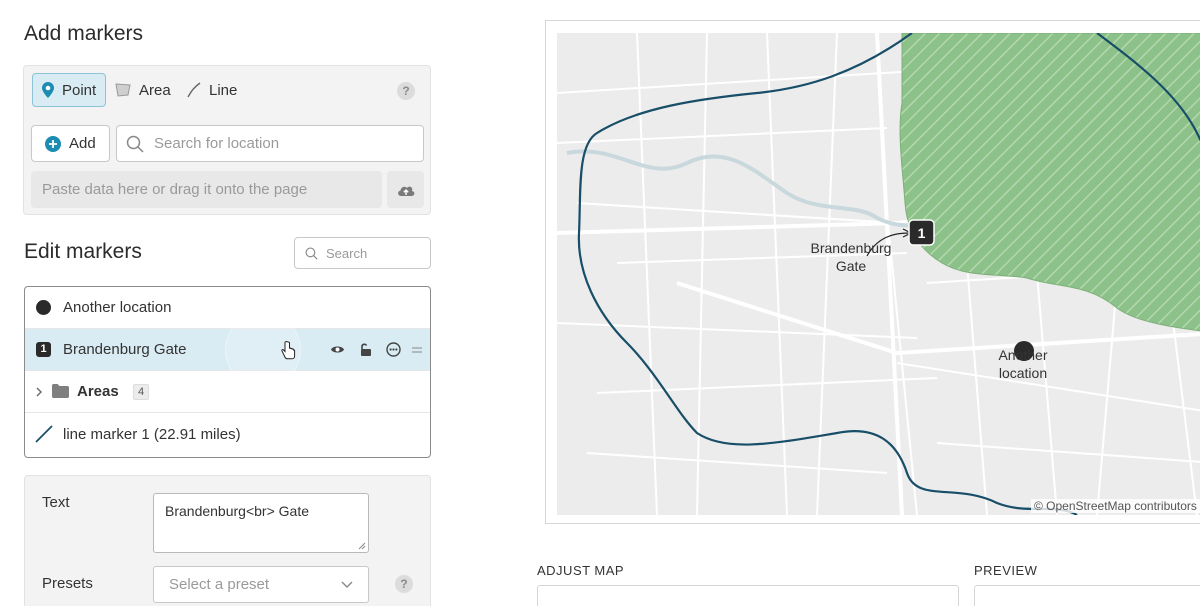 The image size is (1200, 606). What do you see at coordinates (261, 523) in the screenshot?
I see `marker-text-area: Brandenburg<br> Gate` at bounding box center [261, 523].